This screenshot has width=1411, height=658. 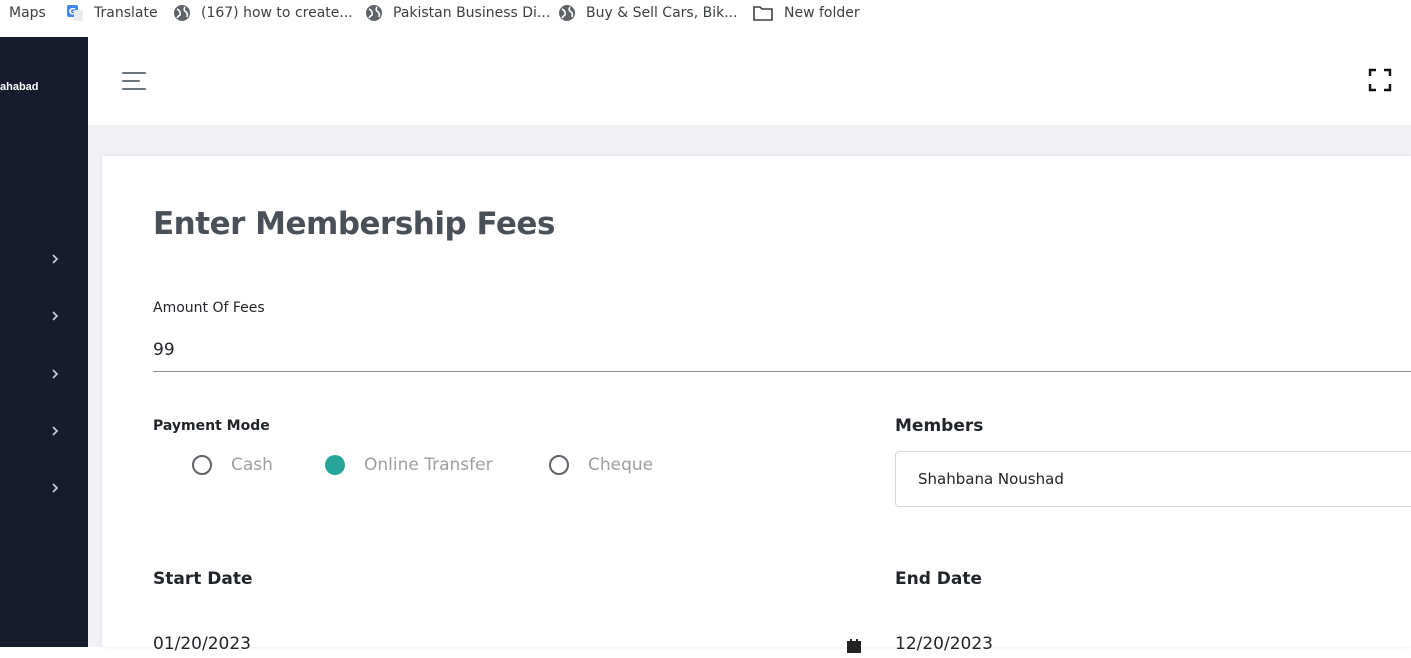 What do you see at coordinates (211, 426) in the screenshot?
I see `payment-mode-label: Payment Mode` at bounding box center [211, 426].